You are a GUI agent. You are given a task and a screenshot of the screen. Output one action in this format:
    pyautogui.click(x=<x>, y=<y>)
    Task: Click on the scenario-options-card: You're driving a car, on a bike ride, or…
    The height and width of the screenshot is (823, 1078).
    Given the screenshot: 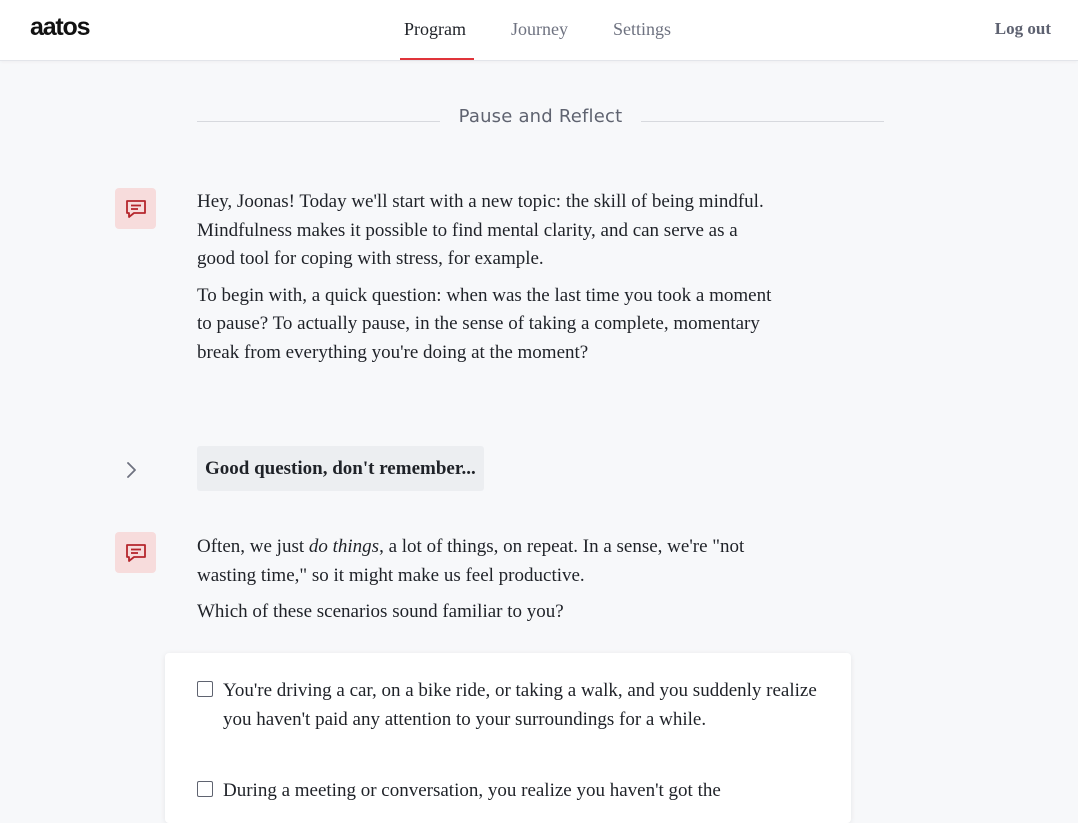 What is the action you would take?
    pyautogui.click(x=508, y=738)
    